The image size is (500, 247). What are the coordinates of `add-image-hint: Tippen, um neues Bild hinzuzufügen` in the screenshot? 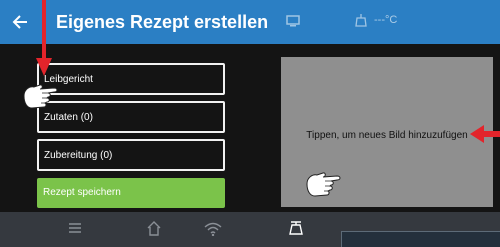 It's located at (387, 135).